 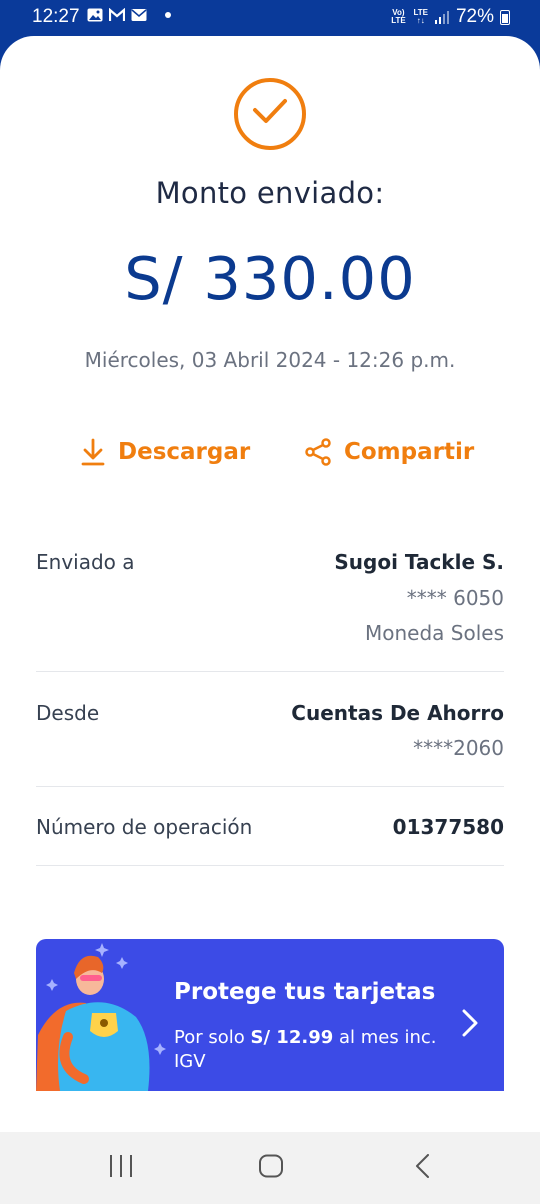 I want to click on promo-title: Protege tus tarjetas, so click(x=305, y=992).